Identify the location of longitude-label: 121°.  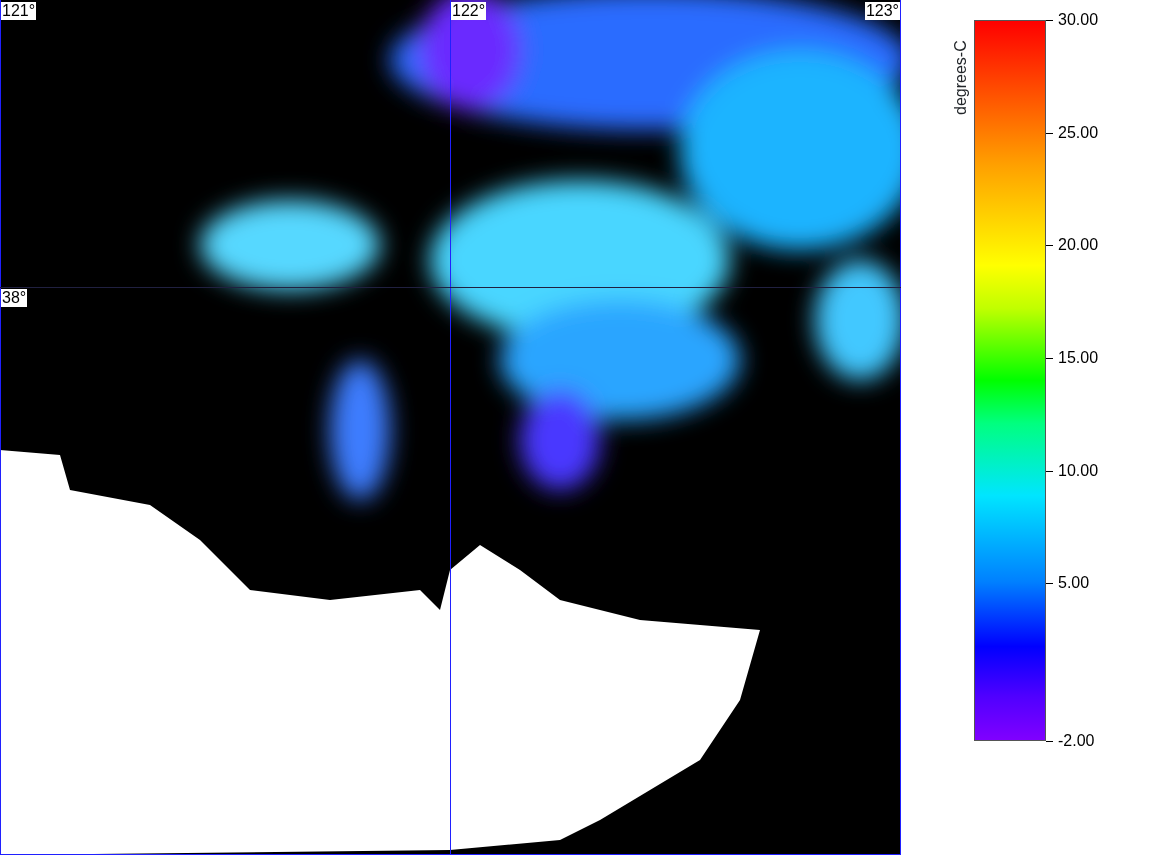
(19, 11).